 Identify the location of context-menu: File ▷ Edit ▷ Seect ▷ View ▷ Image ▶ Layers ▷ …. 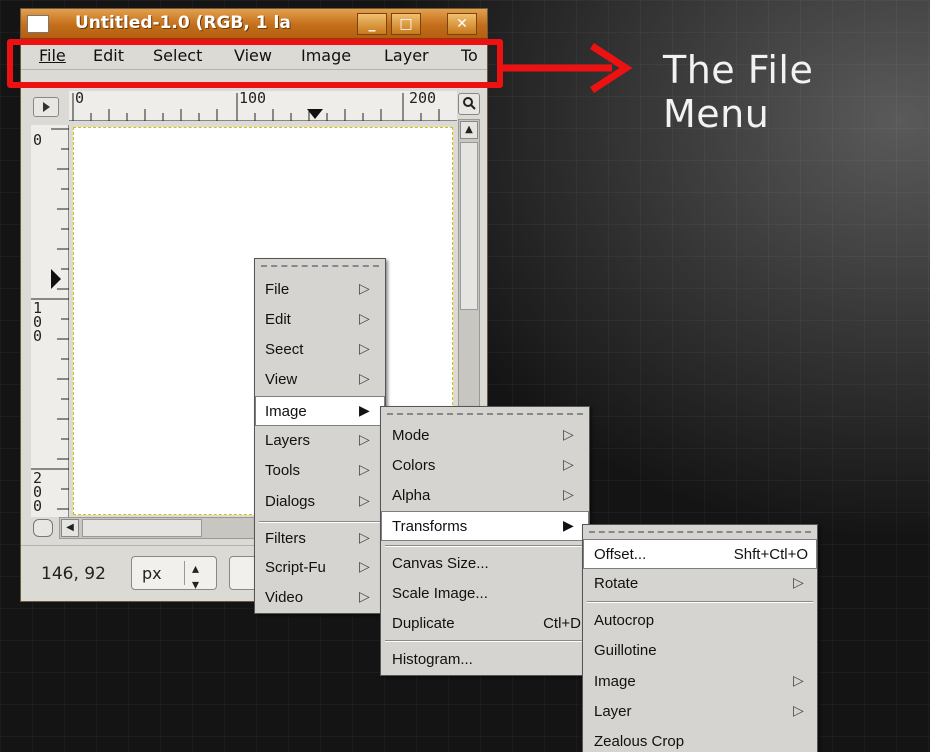
(320, 436).